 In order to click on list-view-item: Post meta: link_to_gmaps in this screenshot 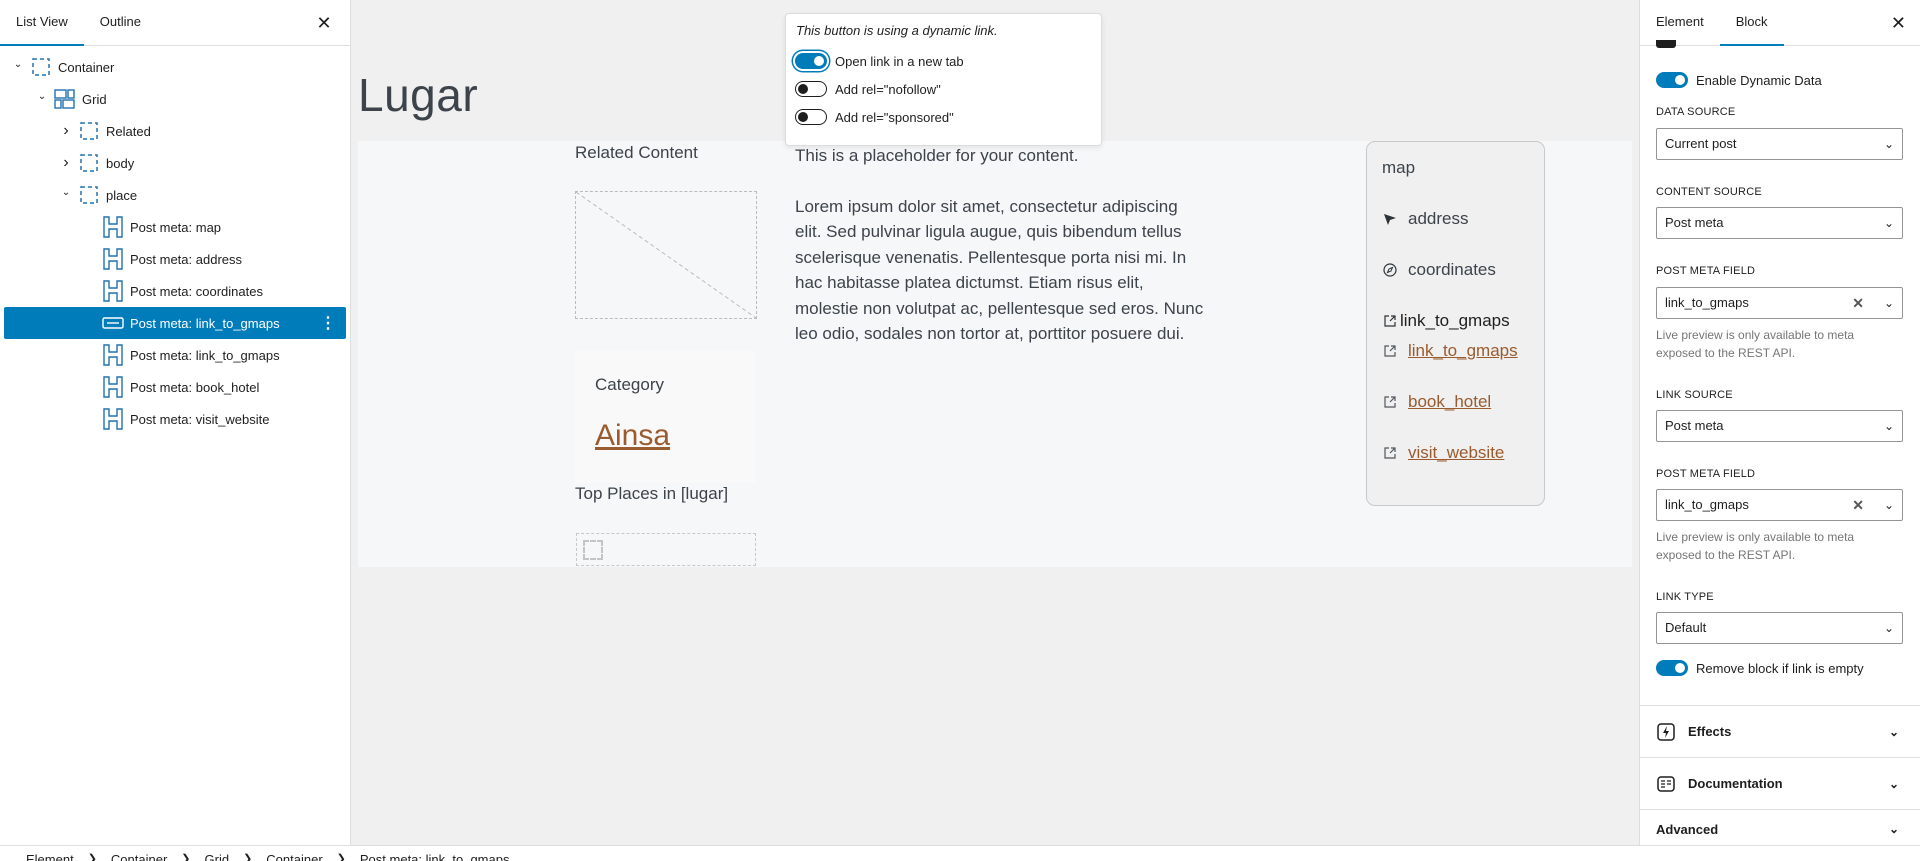, I will do `click(175, 355)`.